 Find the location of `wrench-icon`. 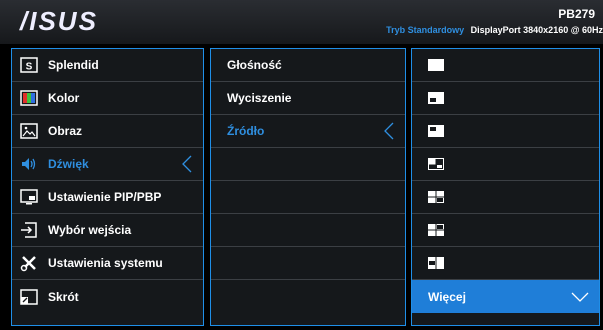

wrench-icon is located at coordinates (29, 263).